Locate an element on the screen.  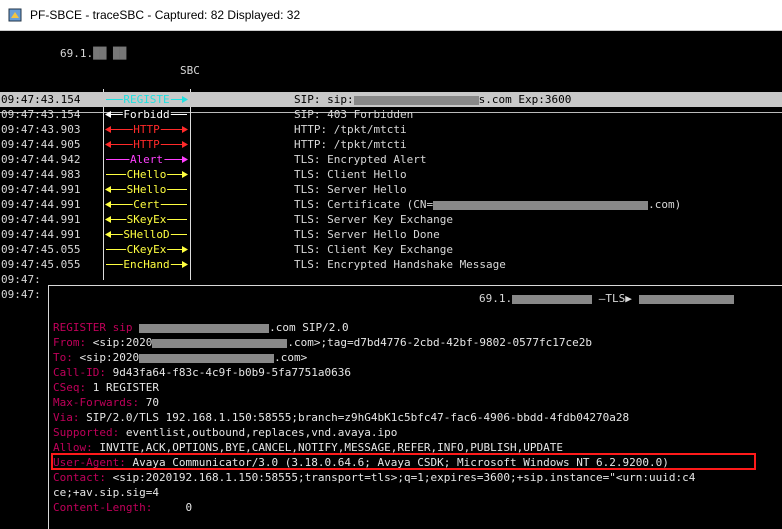
message-arrow: Cert is located at coordinates (146, 204).